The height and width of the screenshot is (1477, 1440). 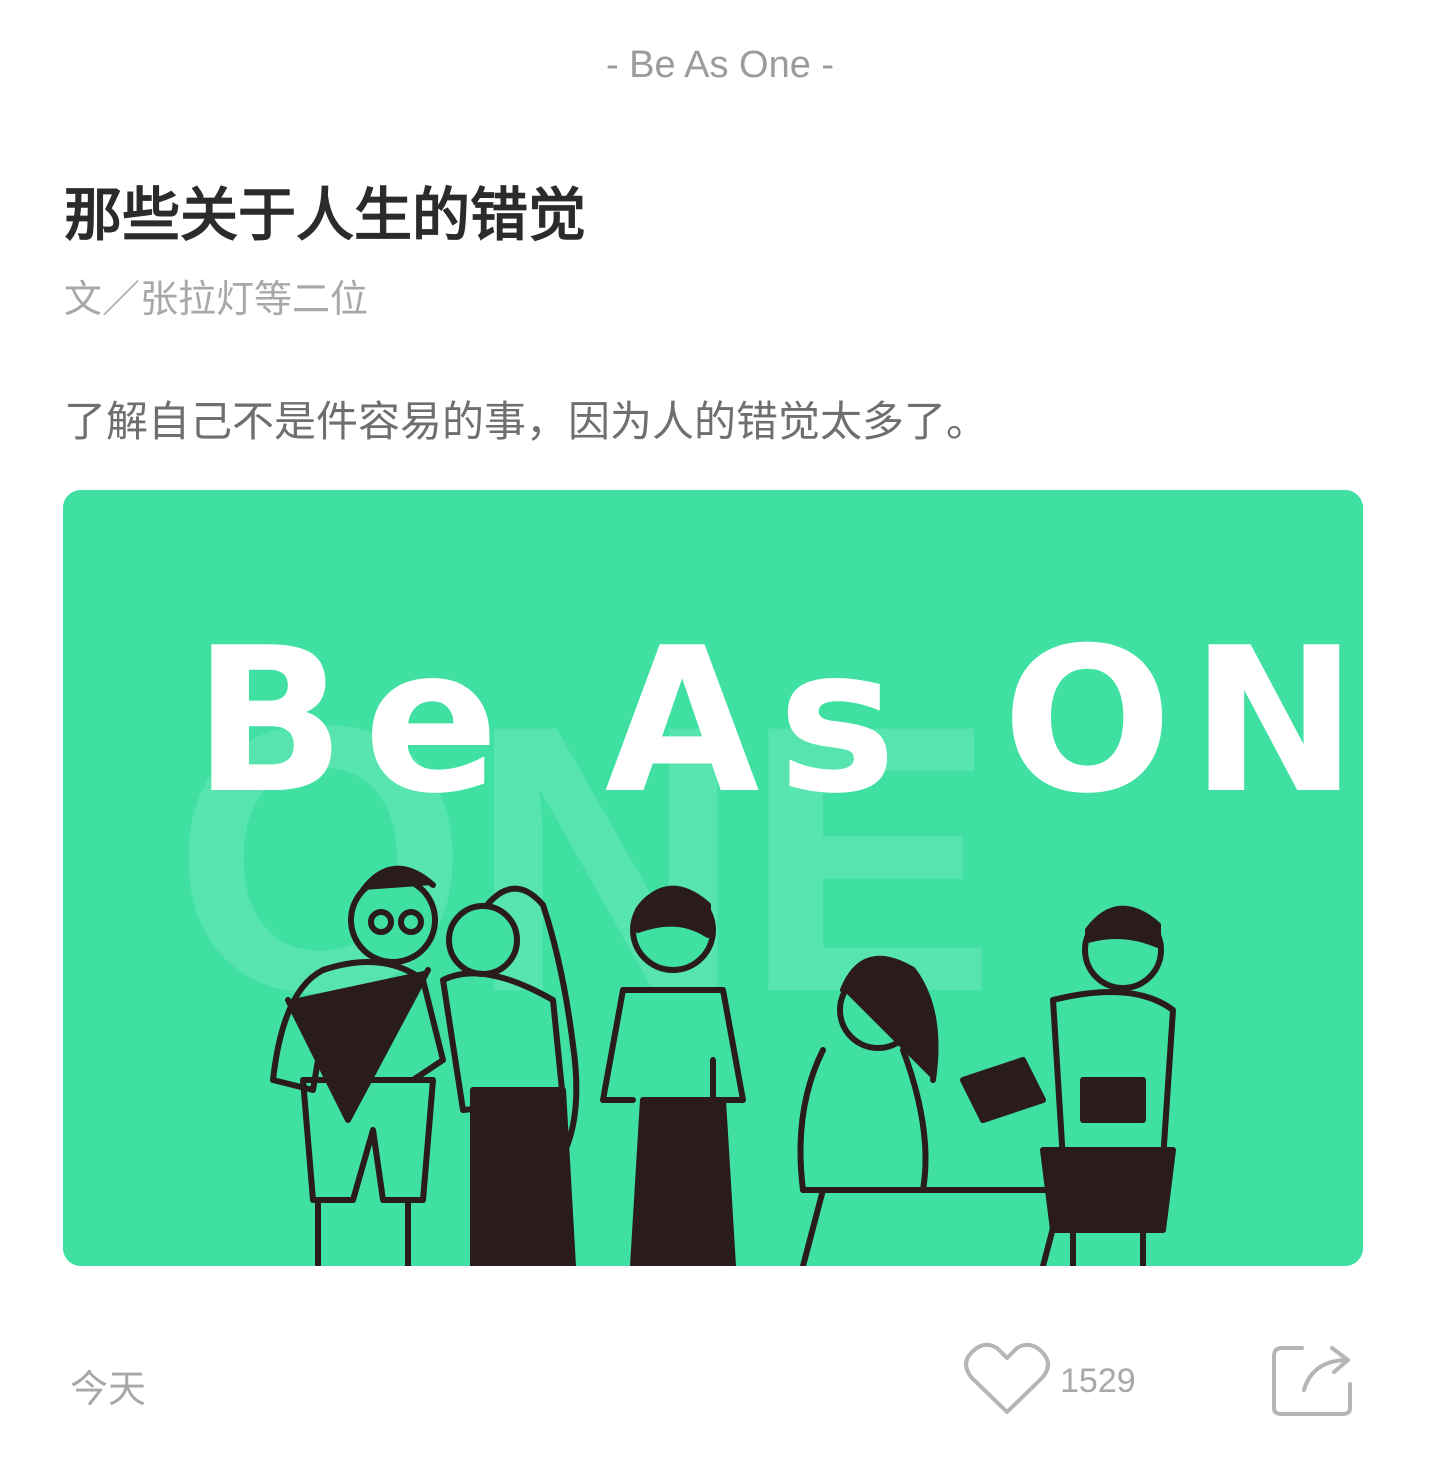 I want to click on heart-icon, so click(x=1007, y=1381).